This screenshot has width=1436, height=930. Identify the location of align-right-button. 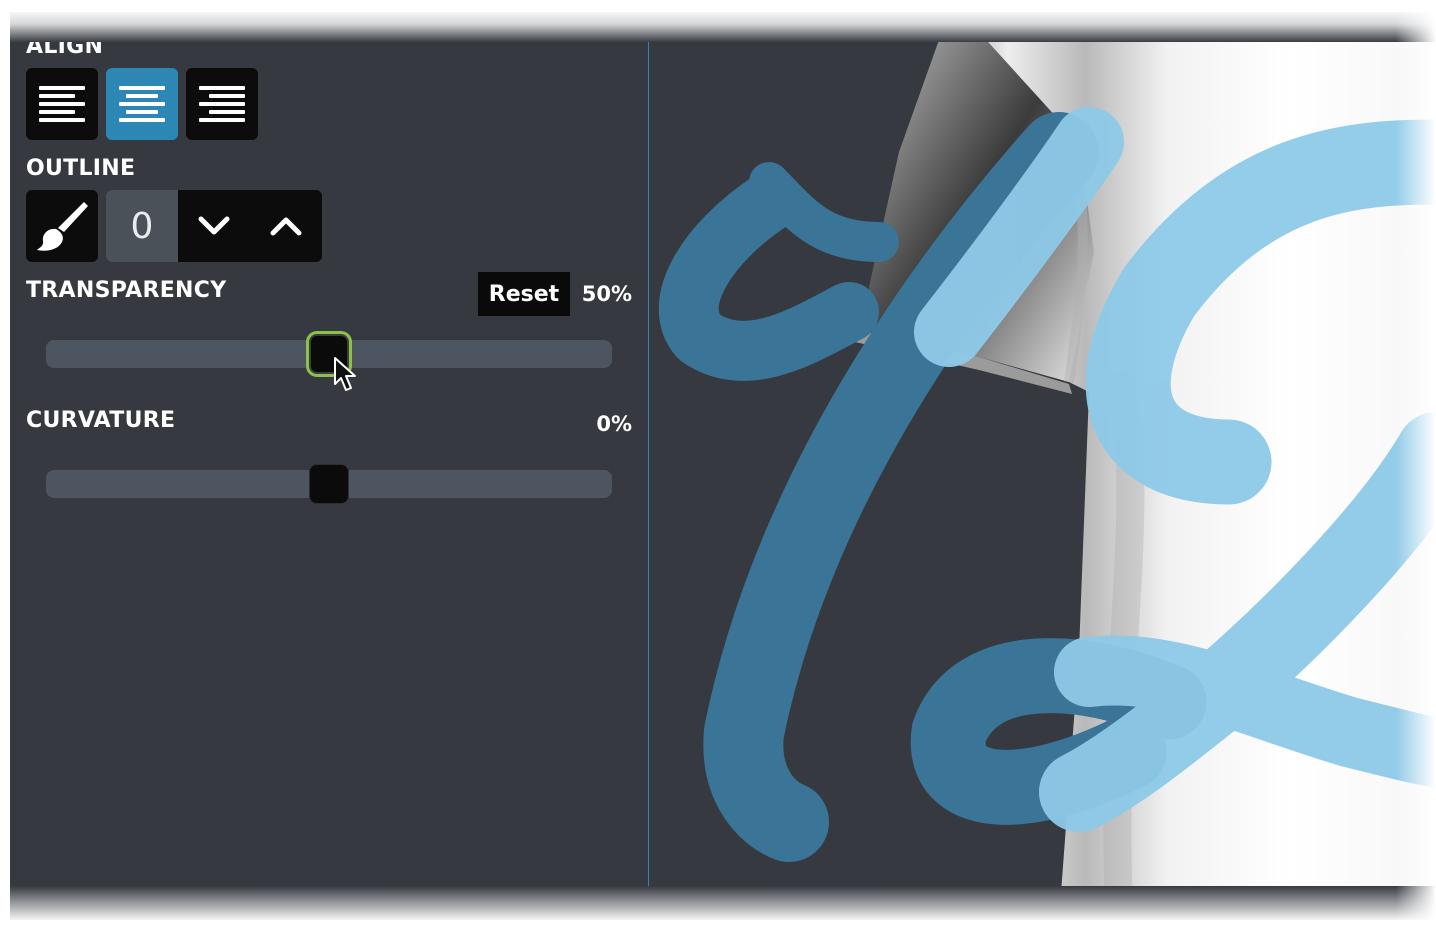
(222, 104).